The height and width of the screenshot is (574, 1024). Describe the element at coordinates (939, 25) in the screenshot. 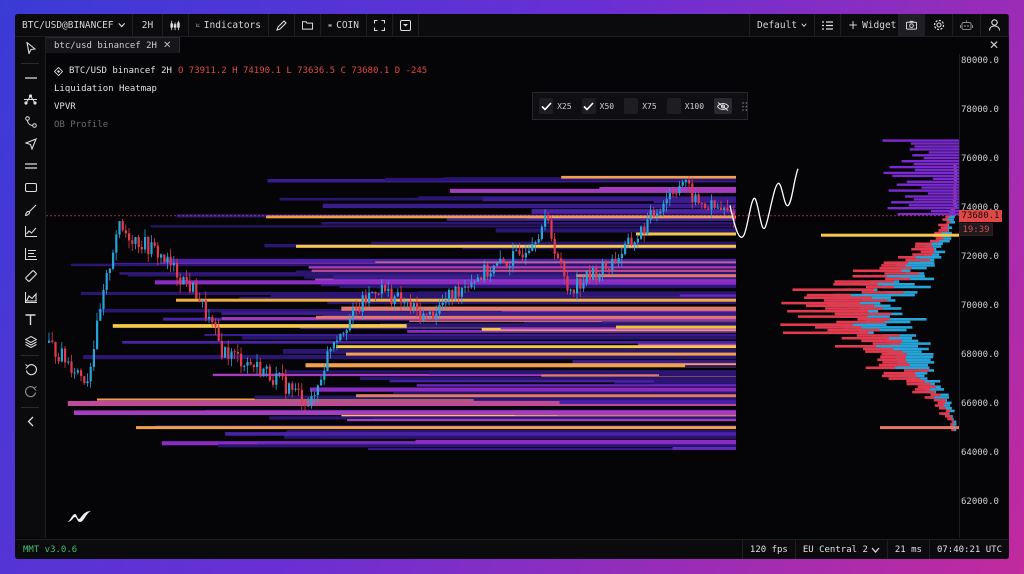

I see `settings-button` at that location.